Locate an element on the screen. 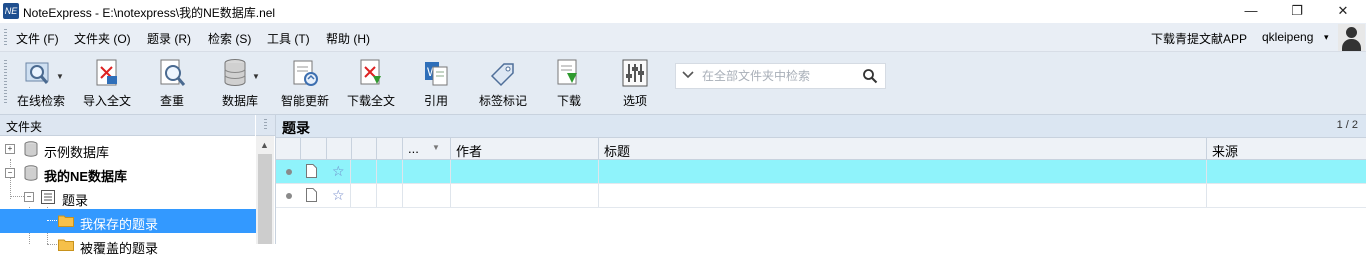  import-fulltext-label: 导入全文 is located at coordinates (106, 101).